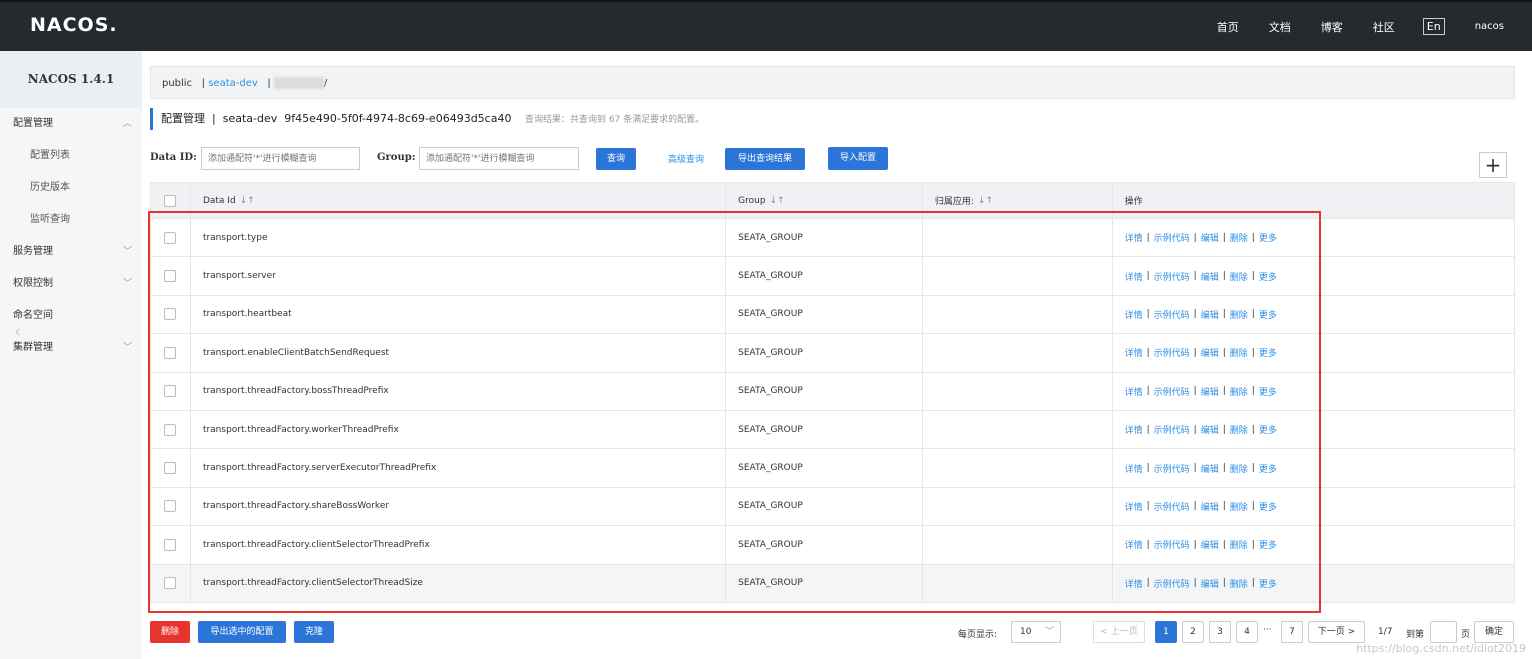  What do you see at coordinates (177, 83) in the screenshot?
I see `namespace-public: public` at bounding box center [177, 83].